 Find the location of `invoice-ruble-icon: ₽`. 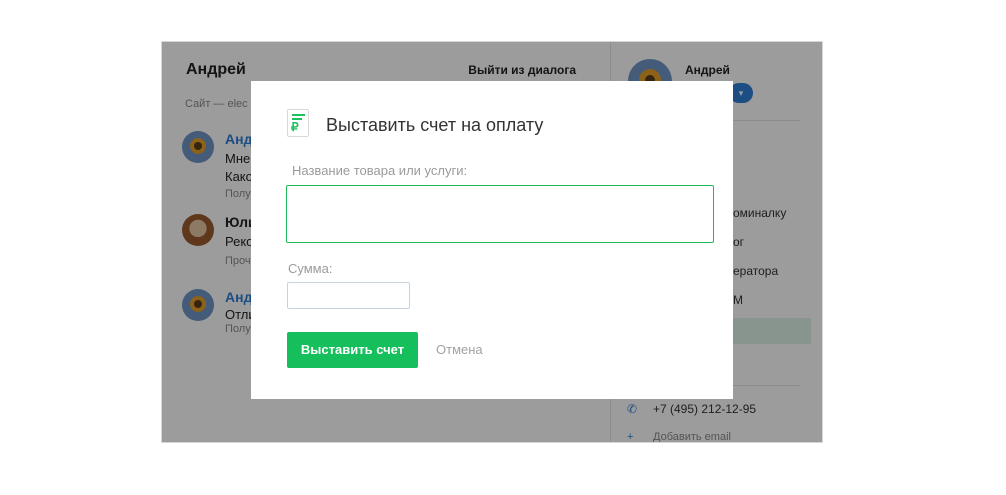

invoice-ruble-icon: ₽ is located at coordinates (298, 123).